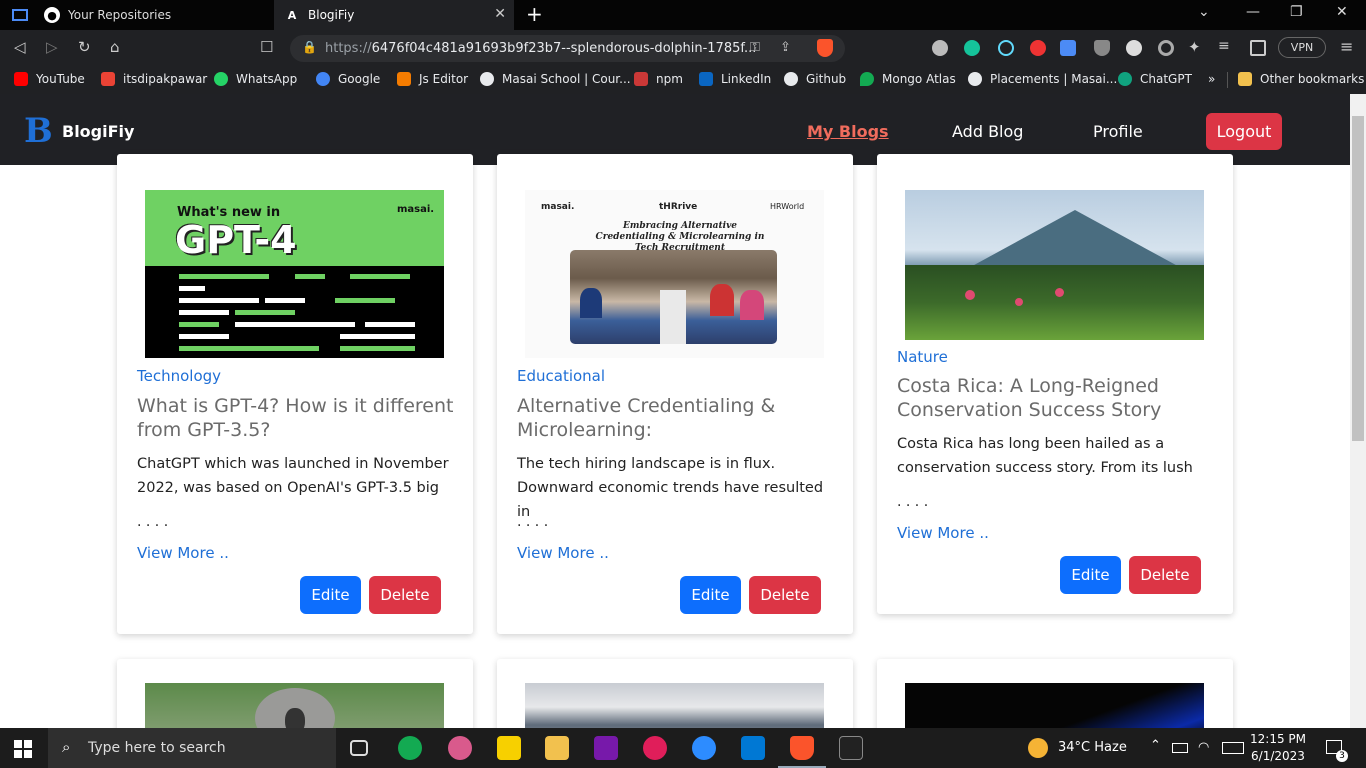 Image resolution: width=1366 pixels, height=768 pixels. I want to click on globe-icon, so click(487, 79).